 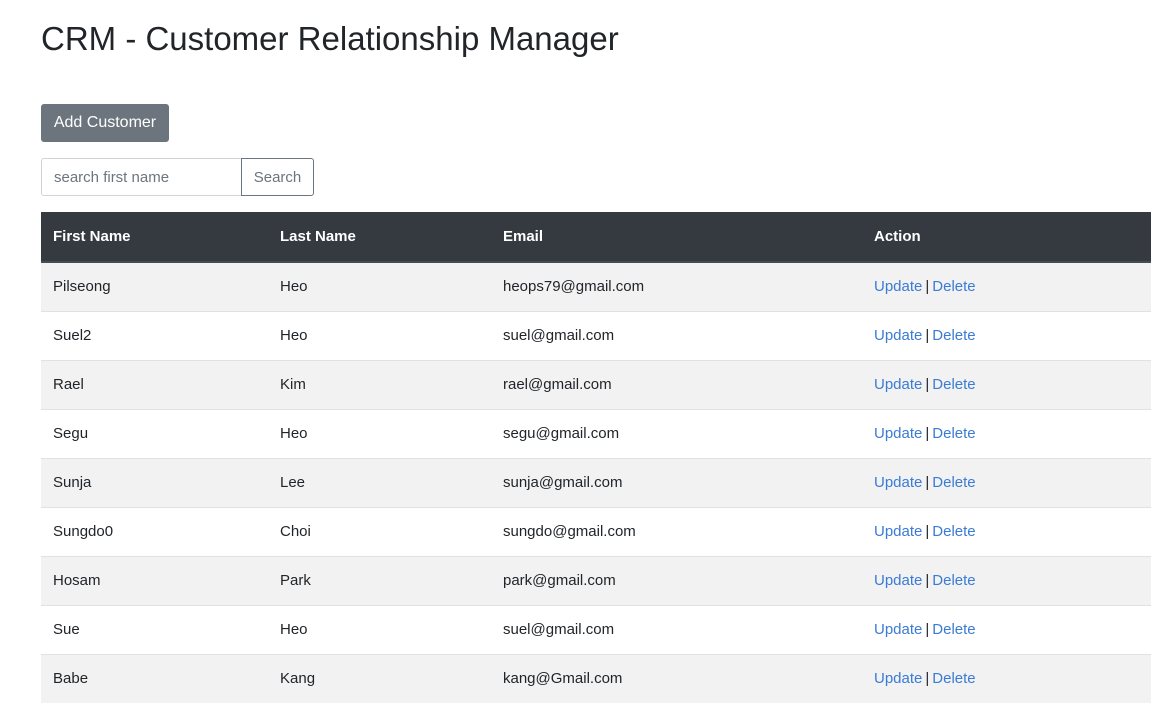 I want to click on table-row: Babe Kang kang@Gmail.com Update | Delete, so click(x=596, y=678).